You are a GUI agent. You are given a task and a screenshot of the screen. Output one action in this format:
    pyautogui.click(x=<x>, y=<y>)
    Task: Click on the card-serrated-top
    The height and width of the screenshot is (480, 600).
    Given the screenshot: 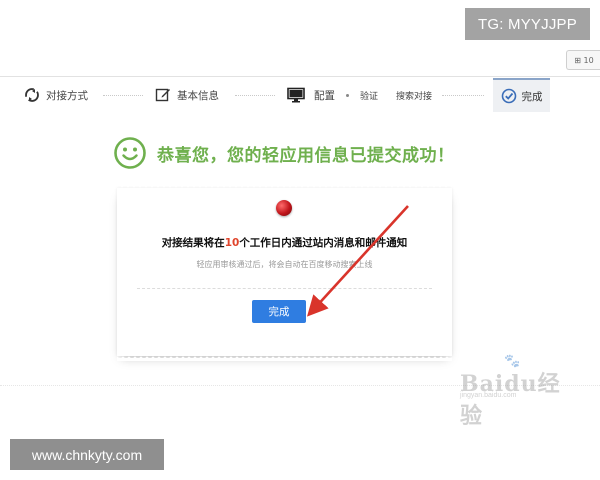 What is the action you would take?
    pyautogui.click(x=284, y=186)
    